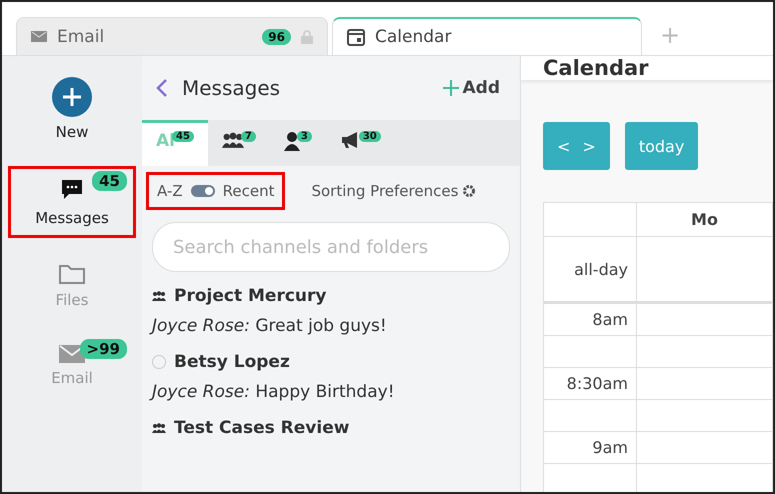  What do you see at coordinates (109, 181) in the screenshot?
I see `unread-badge: 45` at bounding box center [109, 181].